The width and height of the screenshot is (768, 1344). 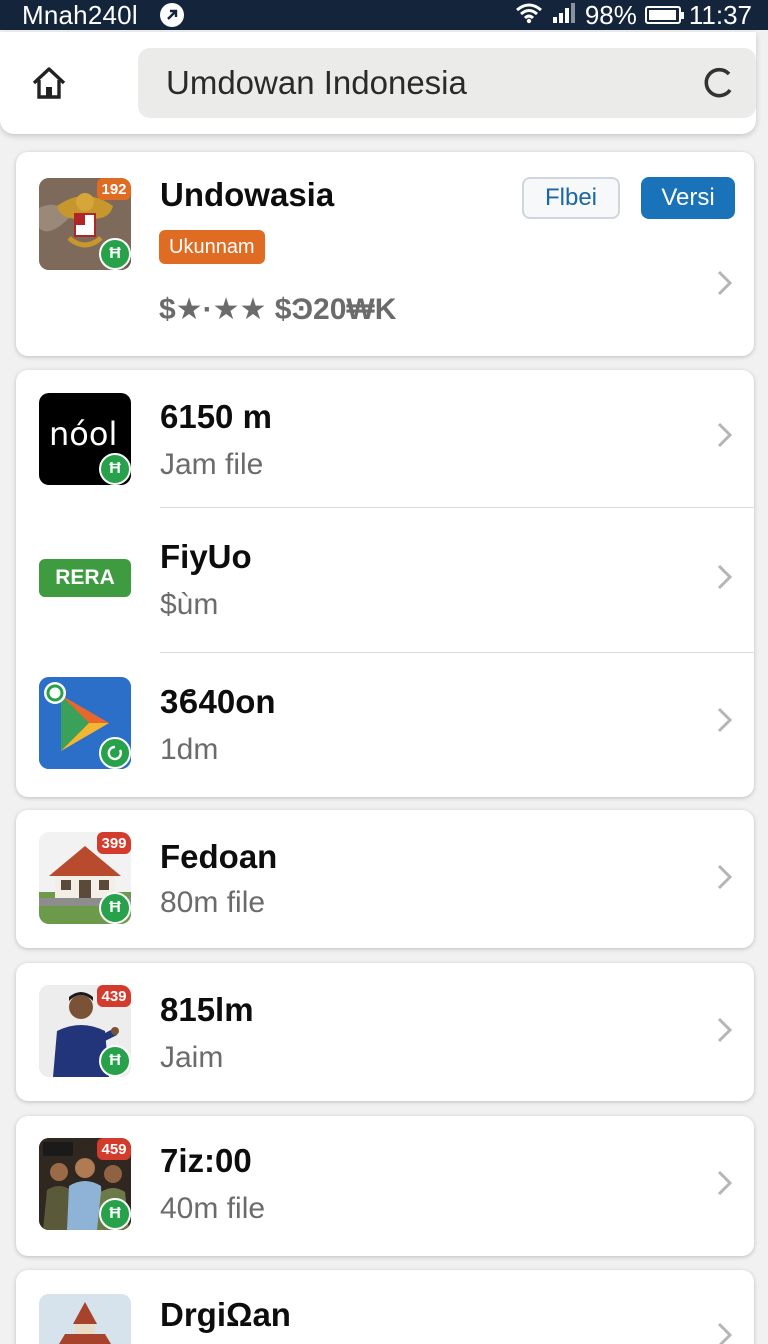 What do you see at coordinates (664, 15) in the screenshot?
I see `battery-icon` at bounding box center [664, 15].